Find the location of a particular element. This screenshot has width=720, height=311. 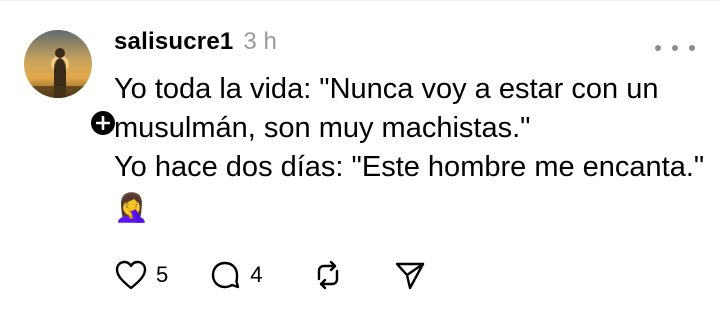

comment-count: 4 is located at coordinates (256, 274).